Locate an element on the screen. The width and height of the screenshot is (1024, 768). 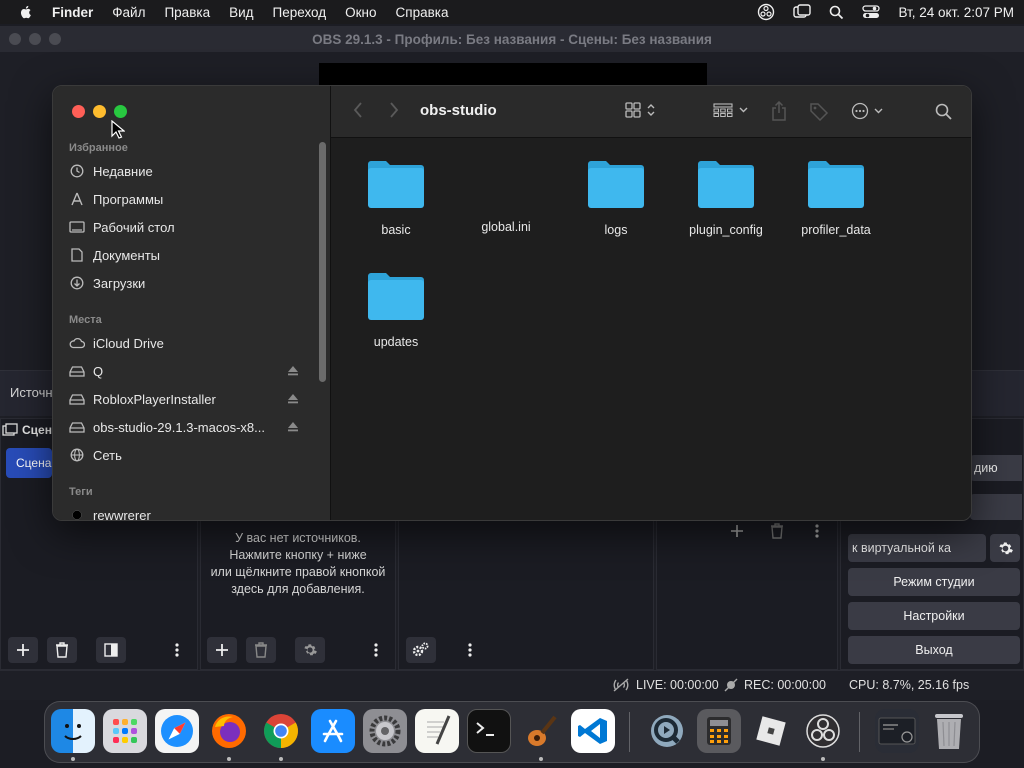
dock-textedit is located at coordinates (437, 731).